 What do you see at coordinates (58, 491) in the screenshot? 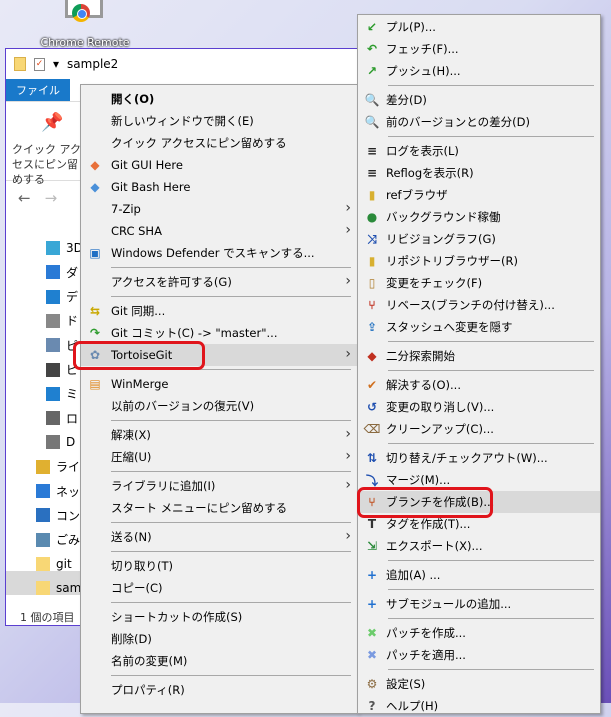
I see `nav-tree-item: ネッ` at bounding box center [58, 491].